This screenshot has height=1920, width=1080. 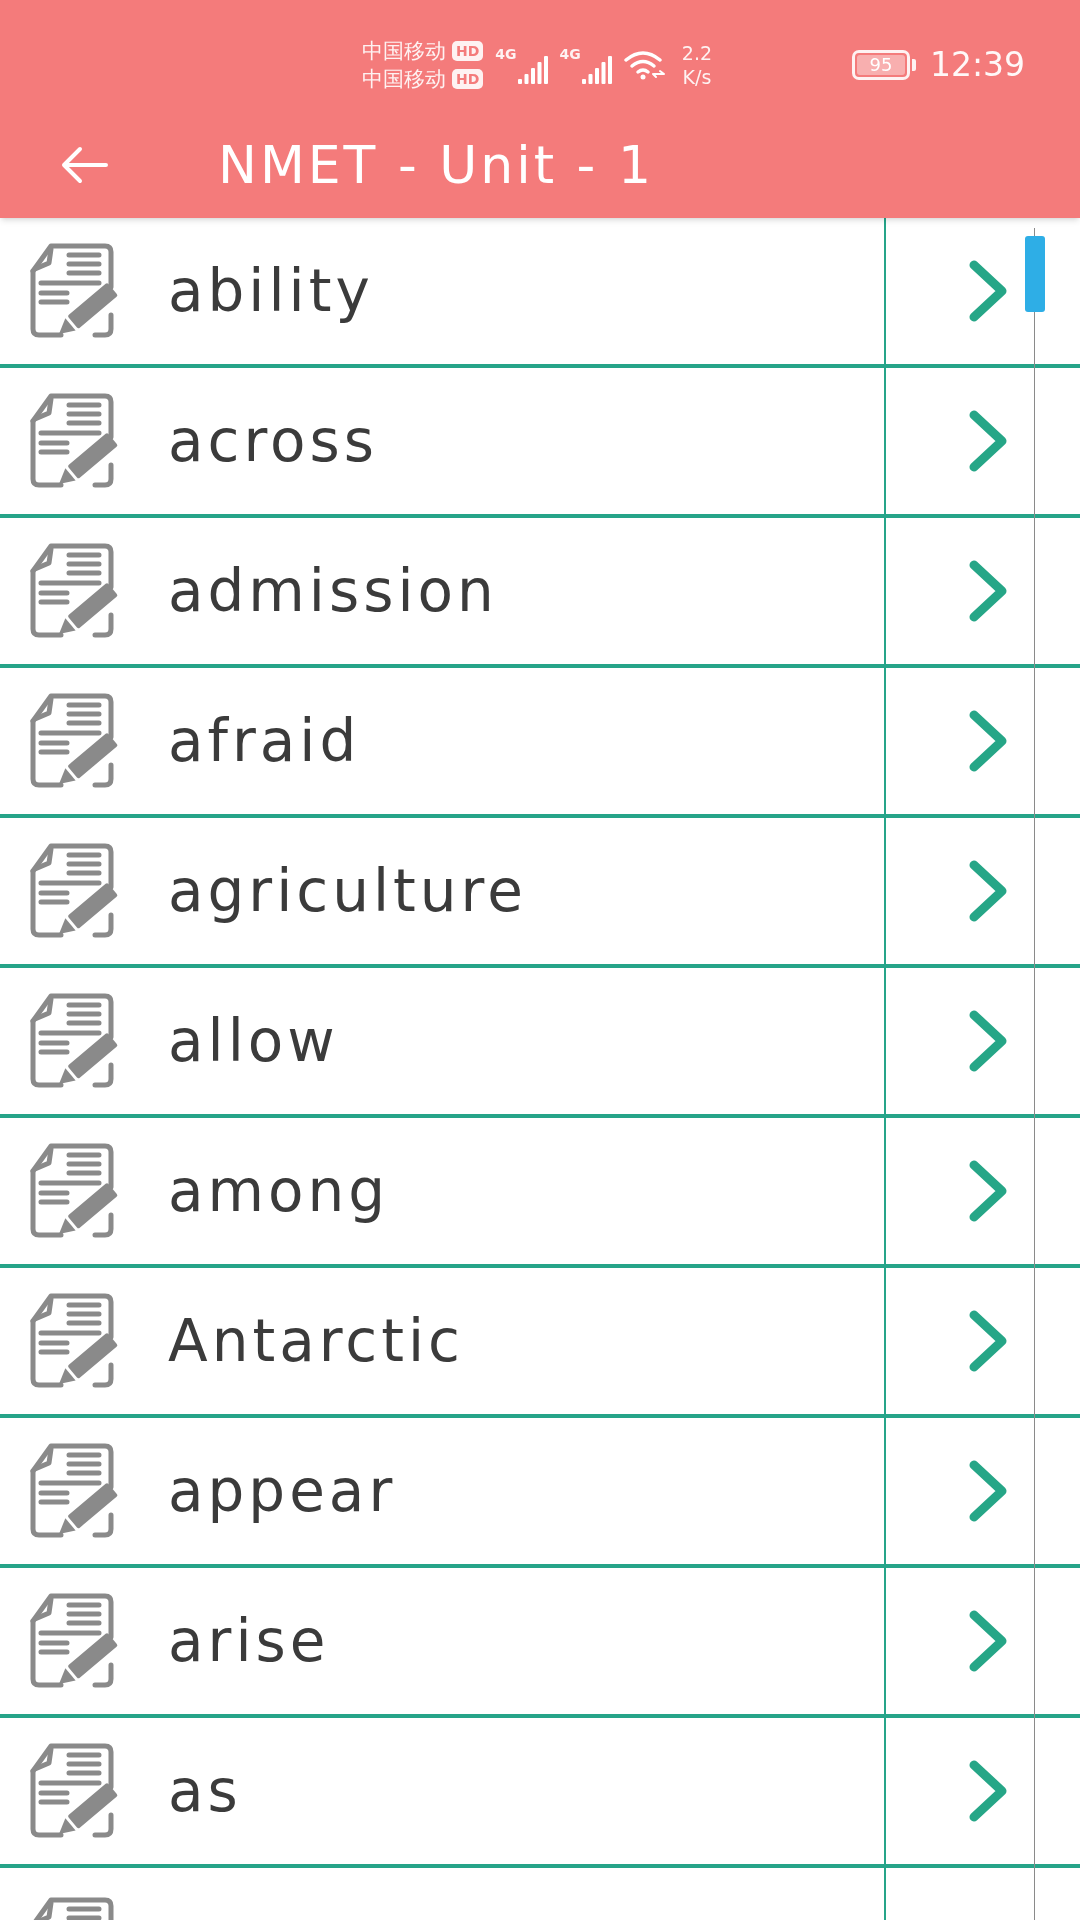 I want to click on word-list-item: across, so click(x=540, y=443).